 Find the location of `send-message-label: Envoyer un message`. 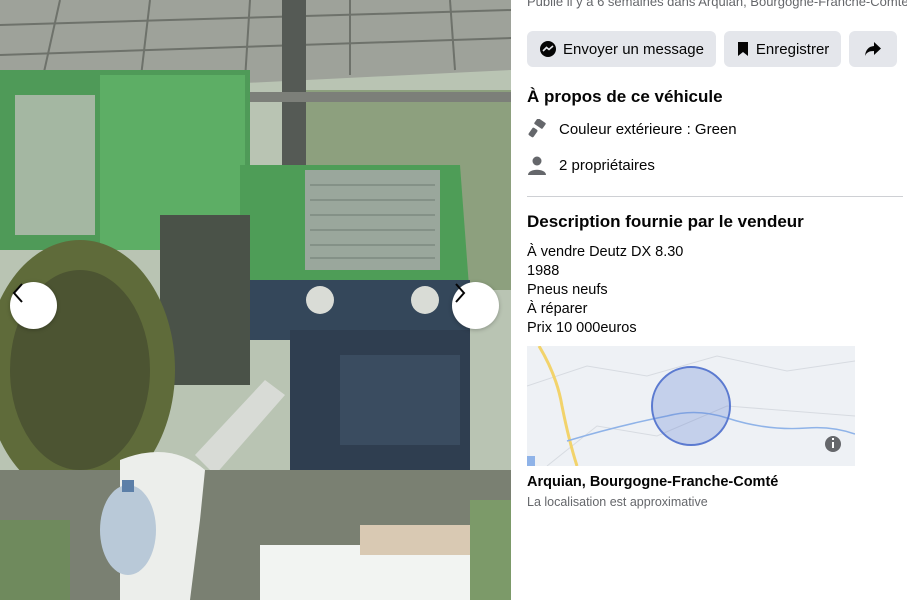

send-message-label: Envoyer un message is located at coordinates (633, 49).